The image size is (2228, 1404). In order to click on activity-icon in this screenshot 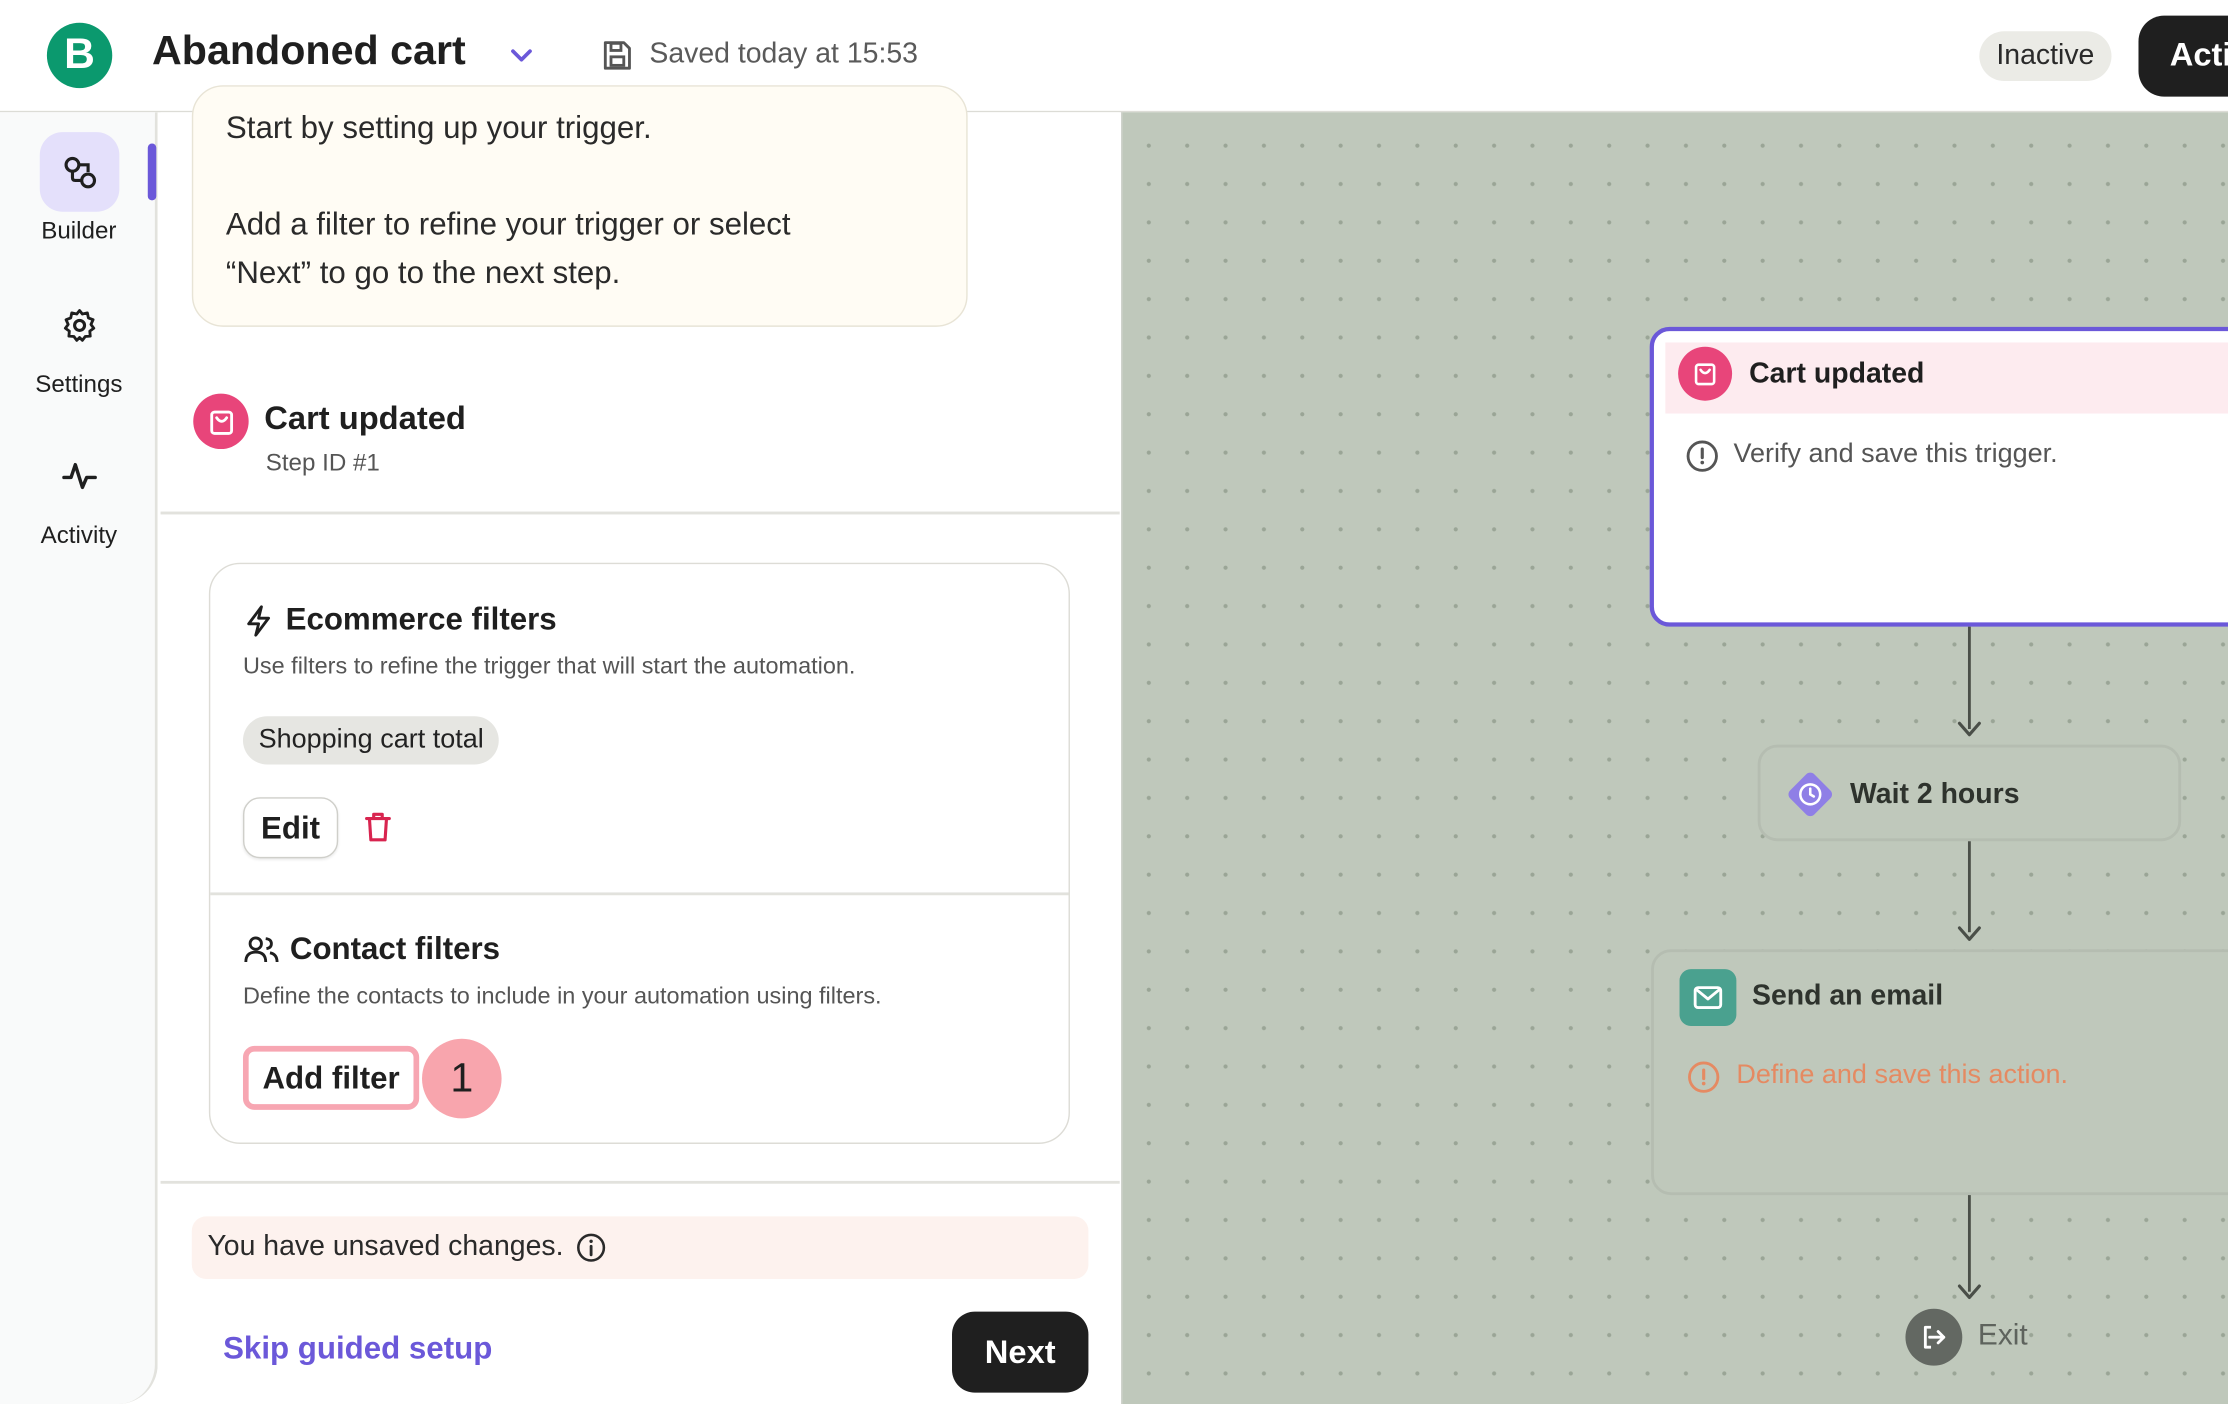, I will do `click(79, 476)`.